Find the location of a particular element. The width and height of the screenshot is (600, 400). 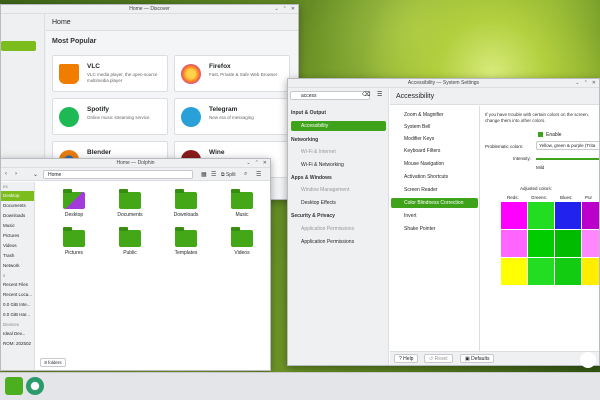

chevron-down-icon: ⌄ is located at coordinates (35, 174).